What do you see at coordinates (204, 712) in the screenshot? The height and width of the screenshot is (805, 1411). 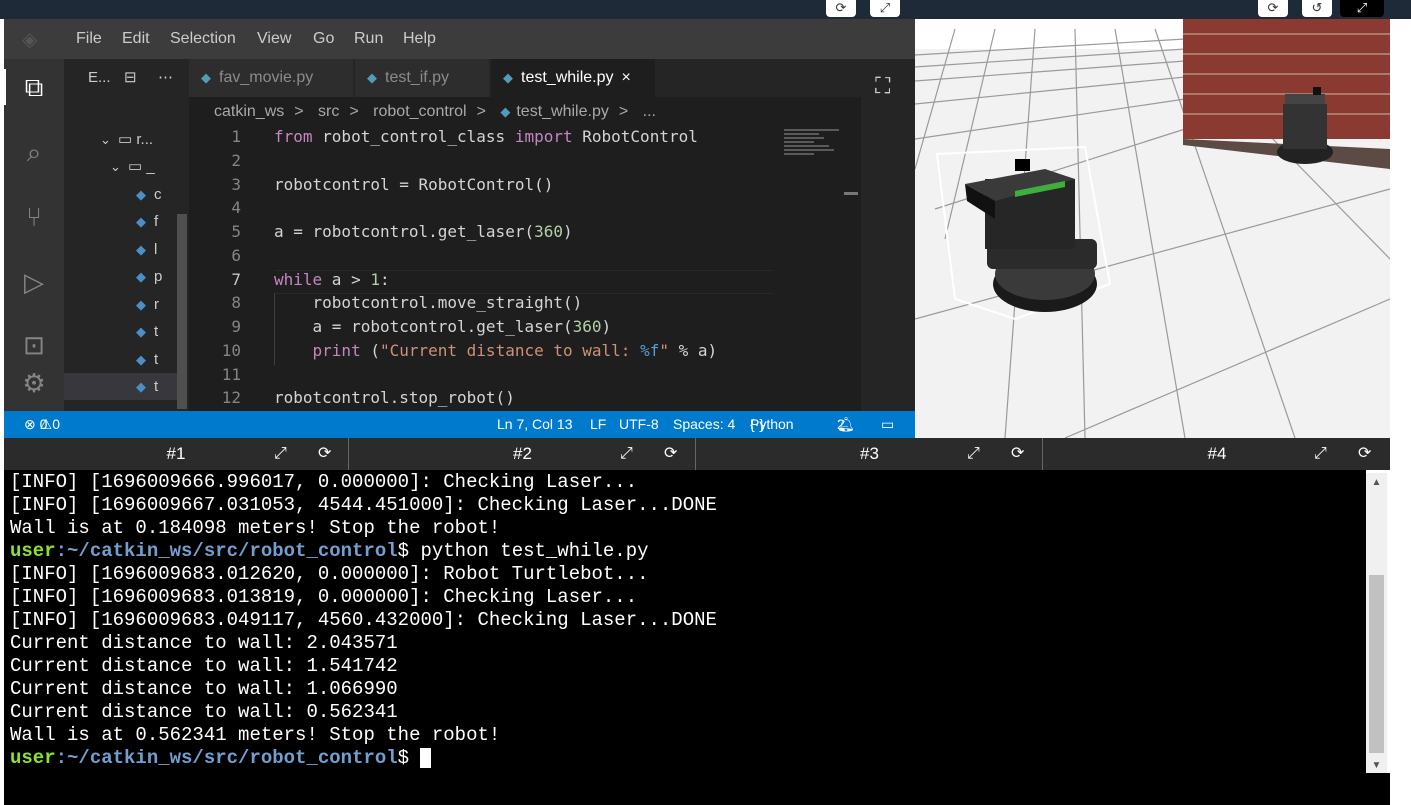 I see `terminal-line: Current distance to wall: 0.562341` at bounding box center [204, 712].